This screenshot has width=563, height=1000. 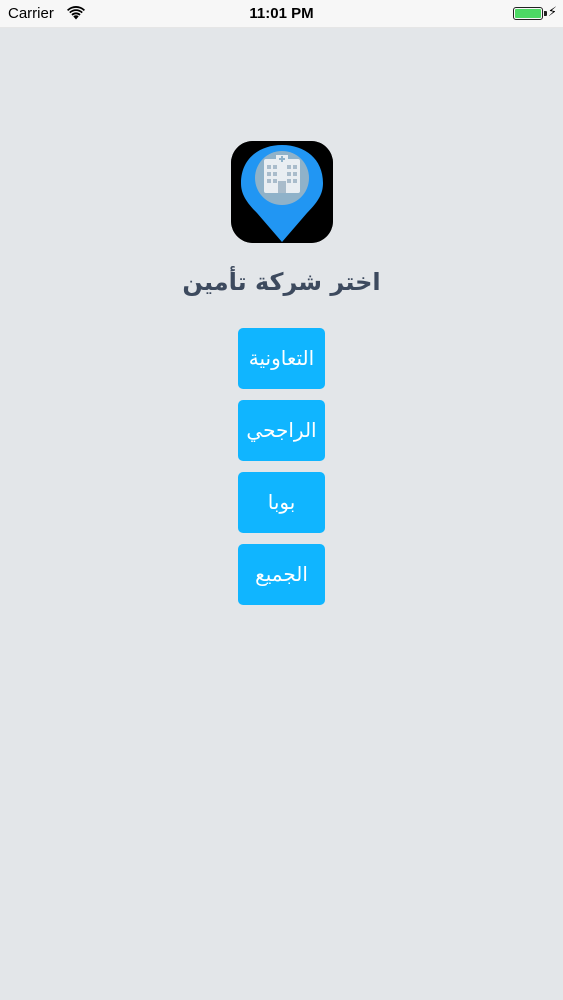 I want to click on battery-icon, so click(x=528, y=13).